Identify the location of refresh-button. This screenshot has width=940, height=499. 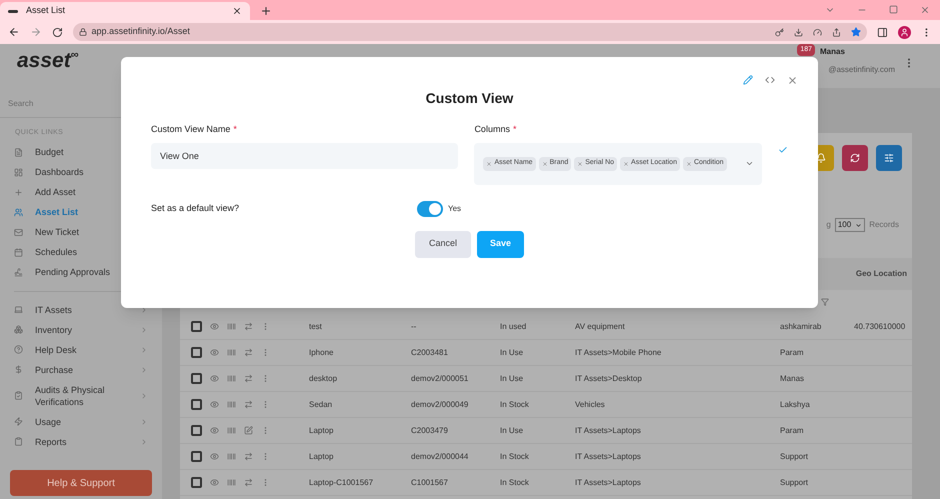
(855, 158).